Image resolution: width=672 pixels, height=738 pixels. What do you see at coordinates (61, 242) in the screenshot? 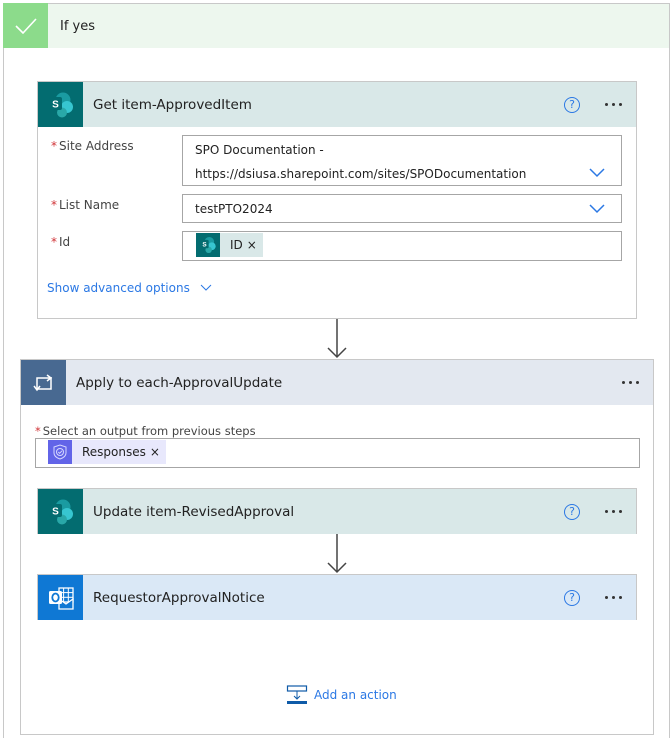
I see `id-label: * Id` at bounding box center [61, 242].